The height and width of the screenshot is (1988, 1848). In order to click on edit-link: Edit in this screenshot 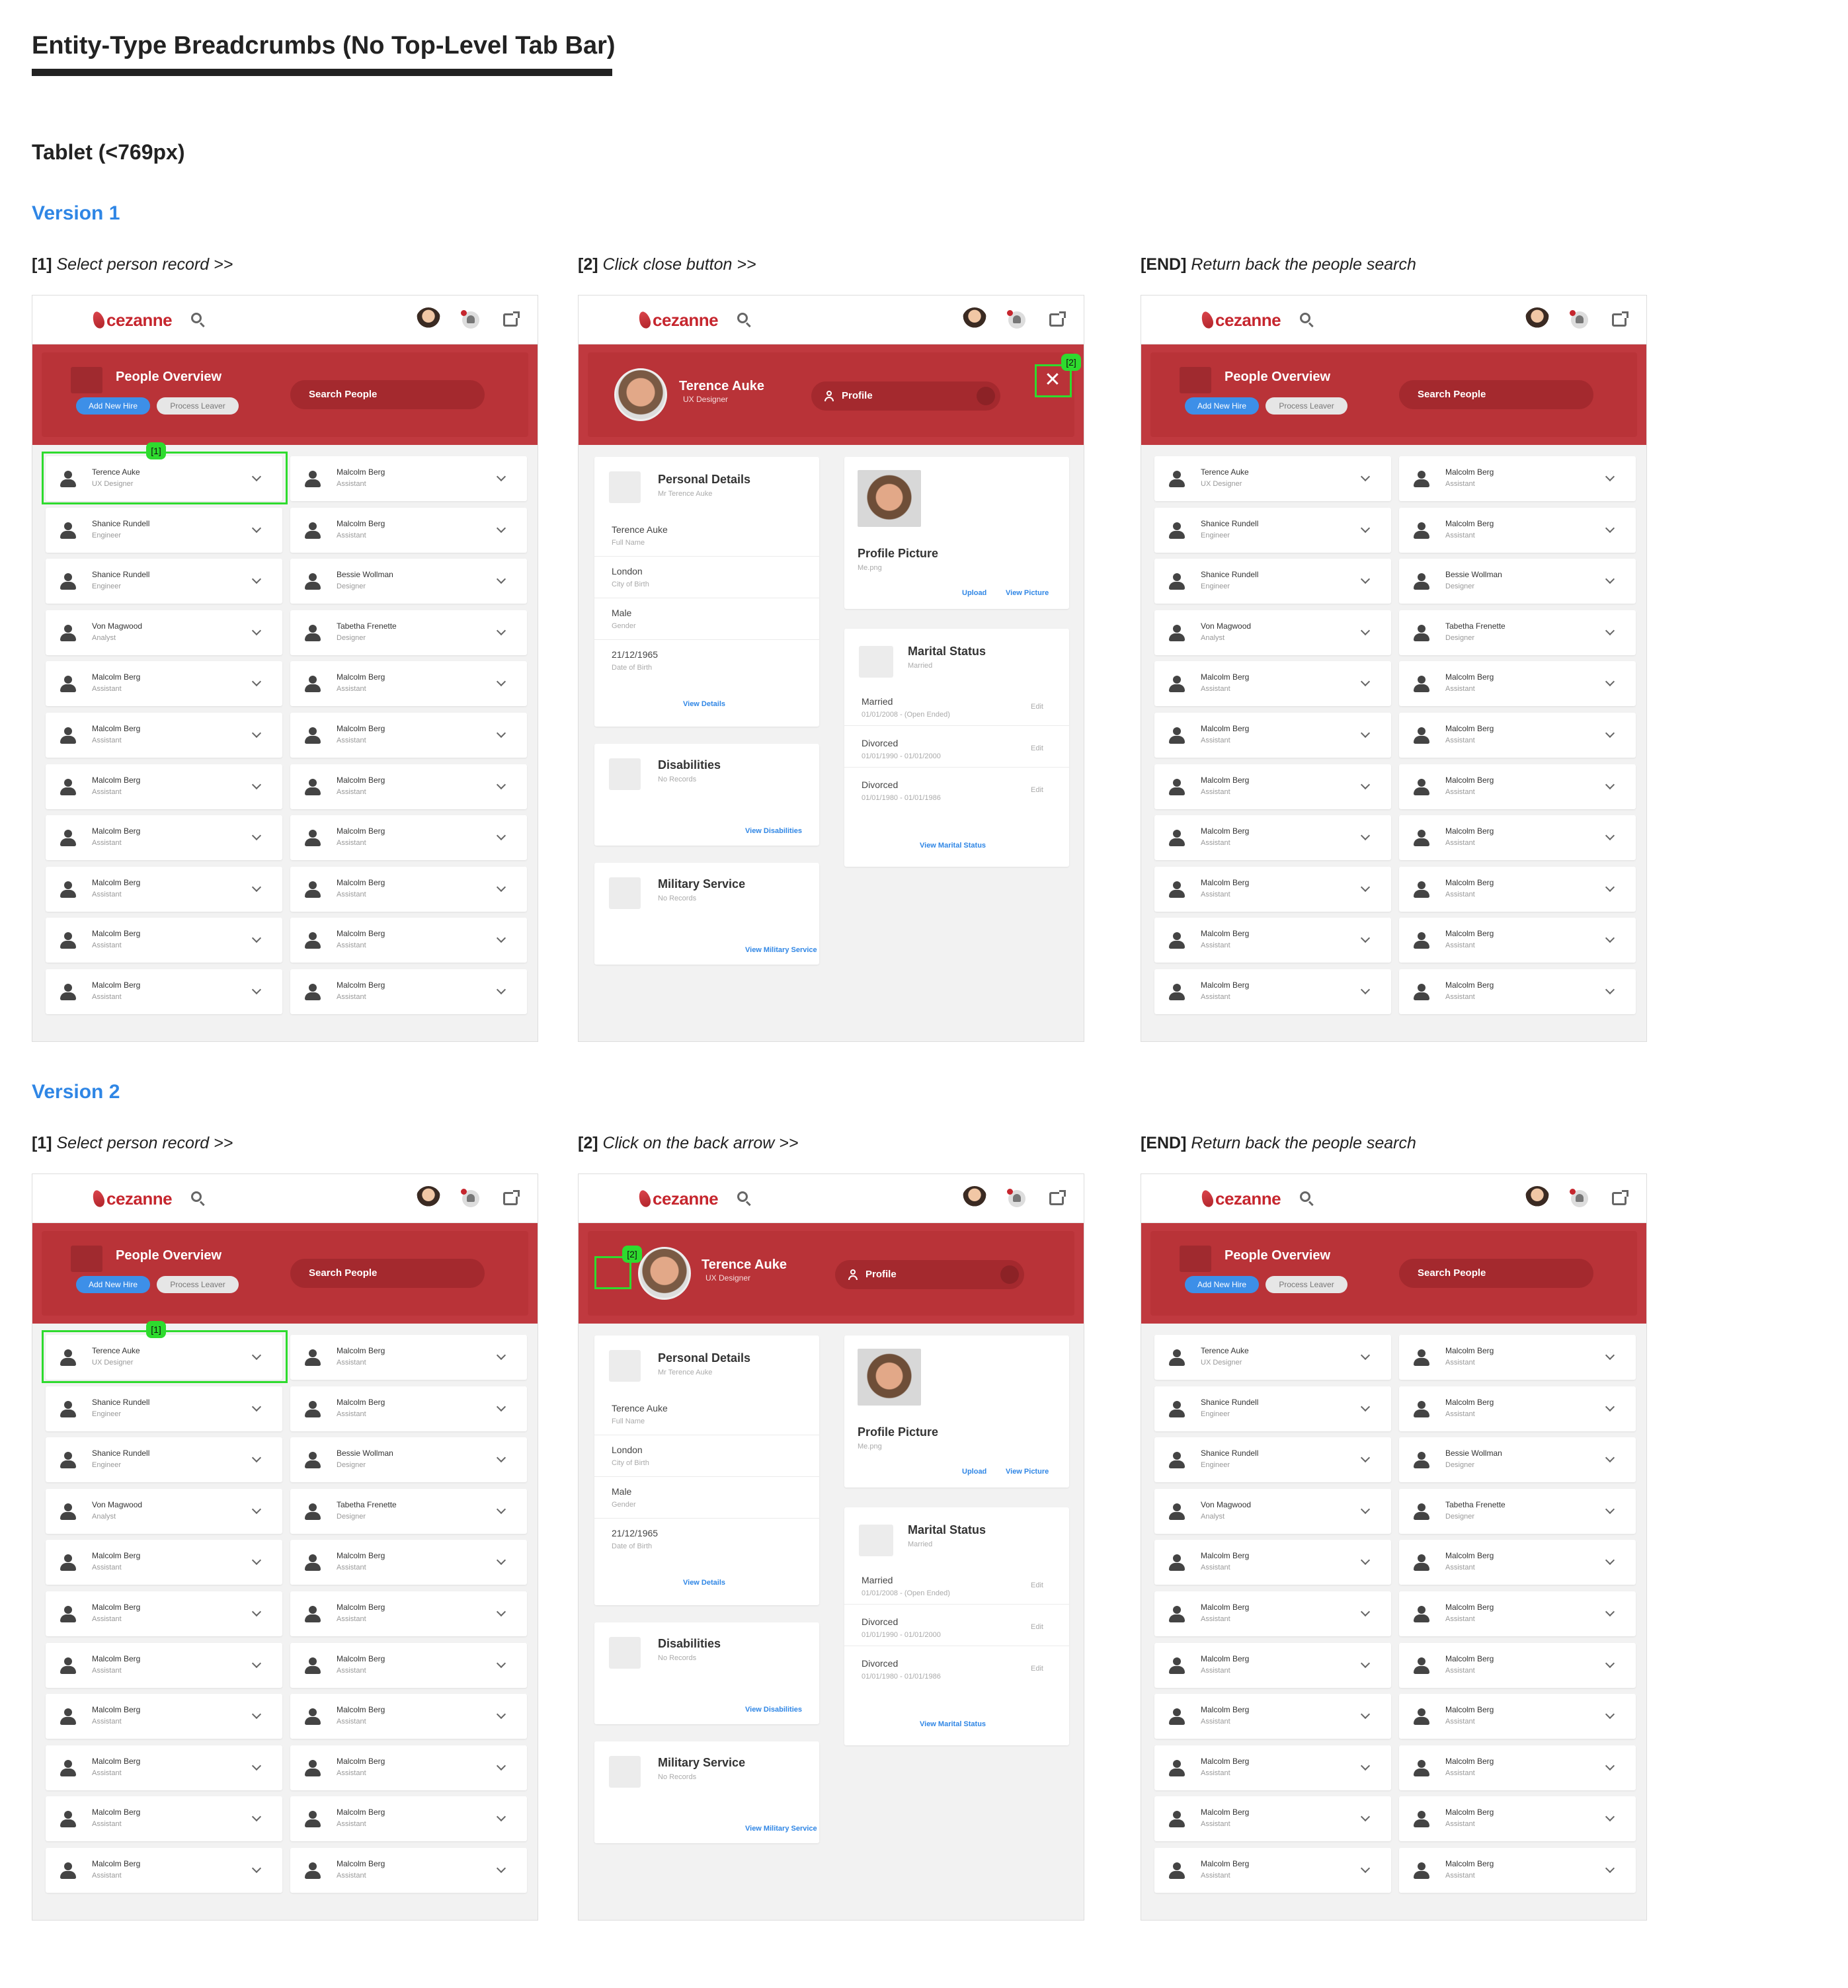, I will do `click(1037, 748)`.